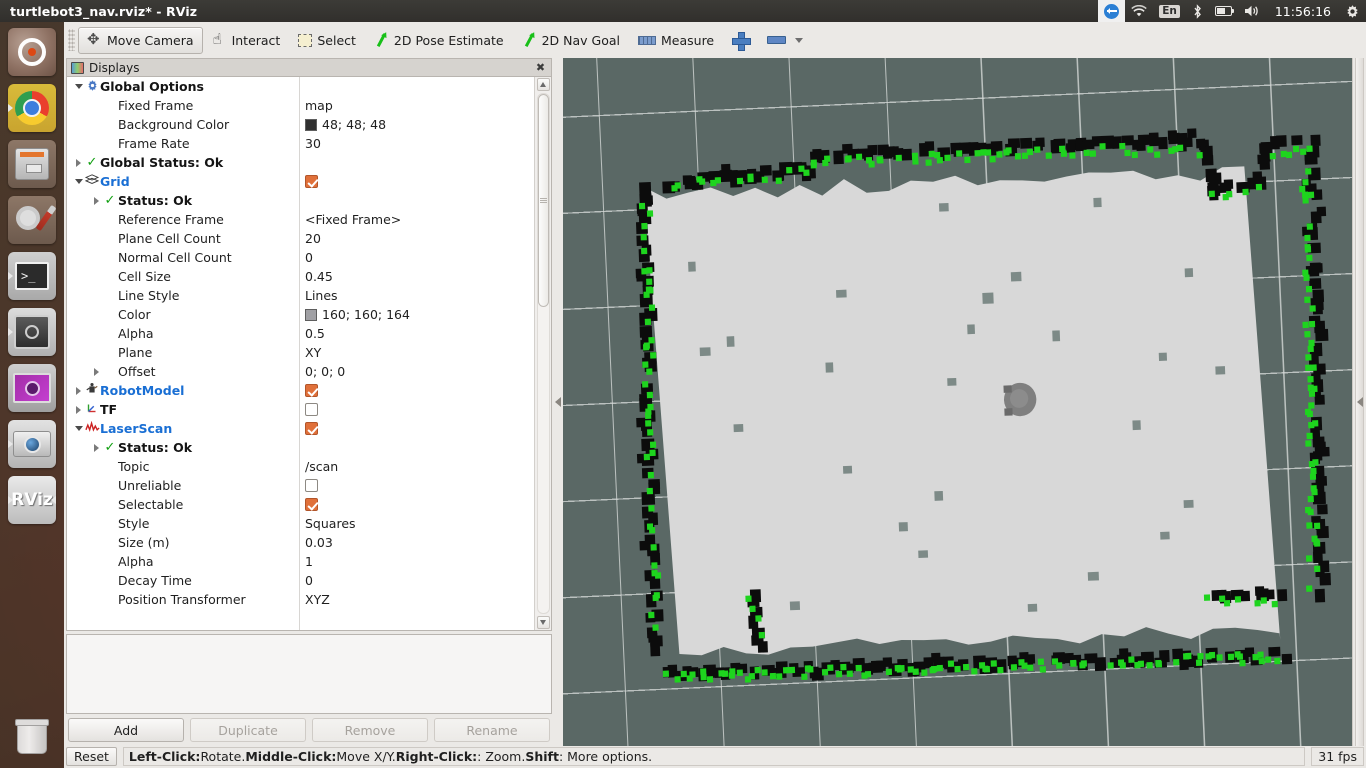  I want to click on display-row-laserscan: LaserScan, so click(300, 428).